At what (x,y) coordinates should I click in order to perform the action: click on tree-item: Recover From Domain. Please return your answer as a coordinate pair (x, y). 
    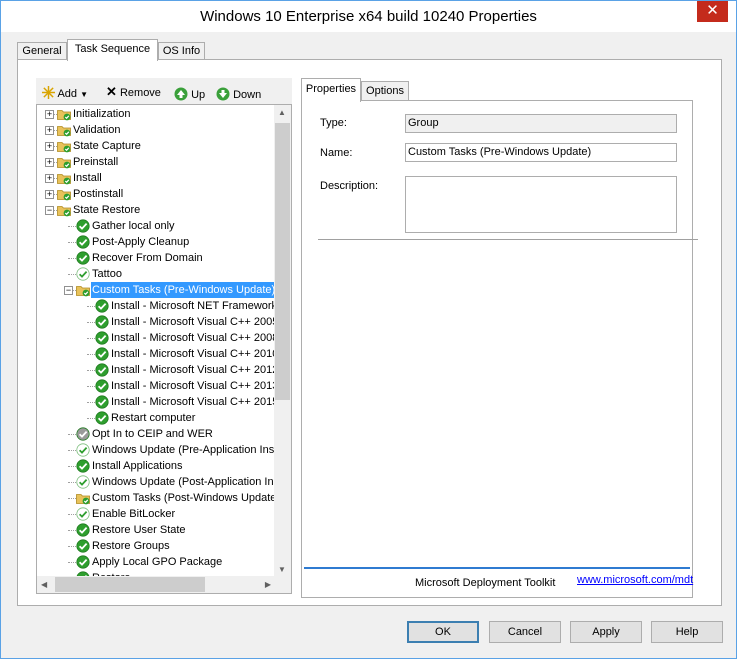
    Looking at the image, I should click on (156, 258).